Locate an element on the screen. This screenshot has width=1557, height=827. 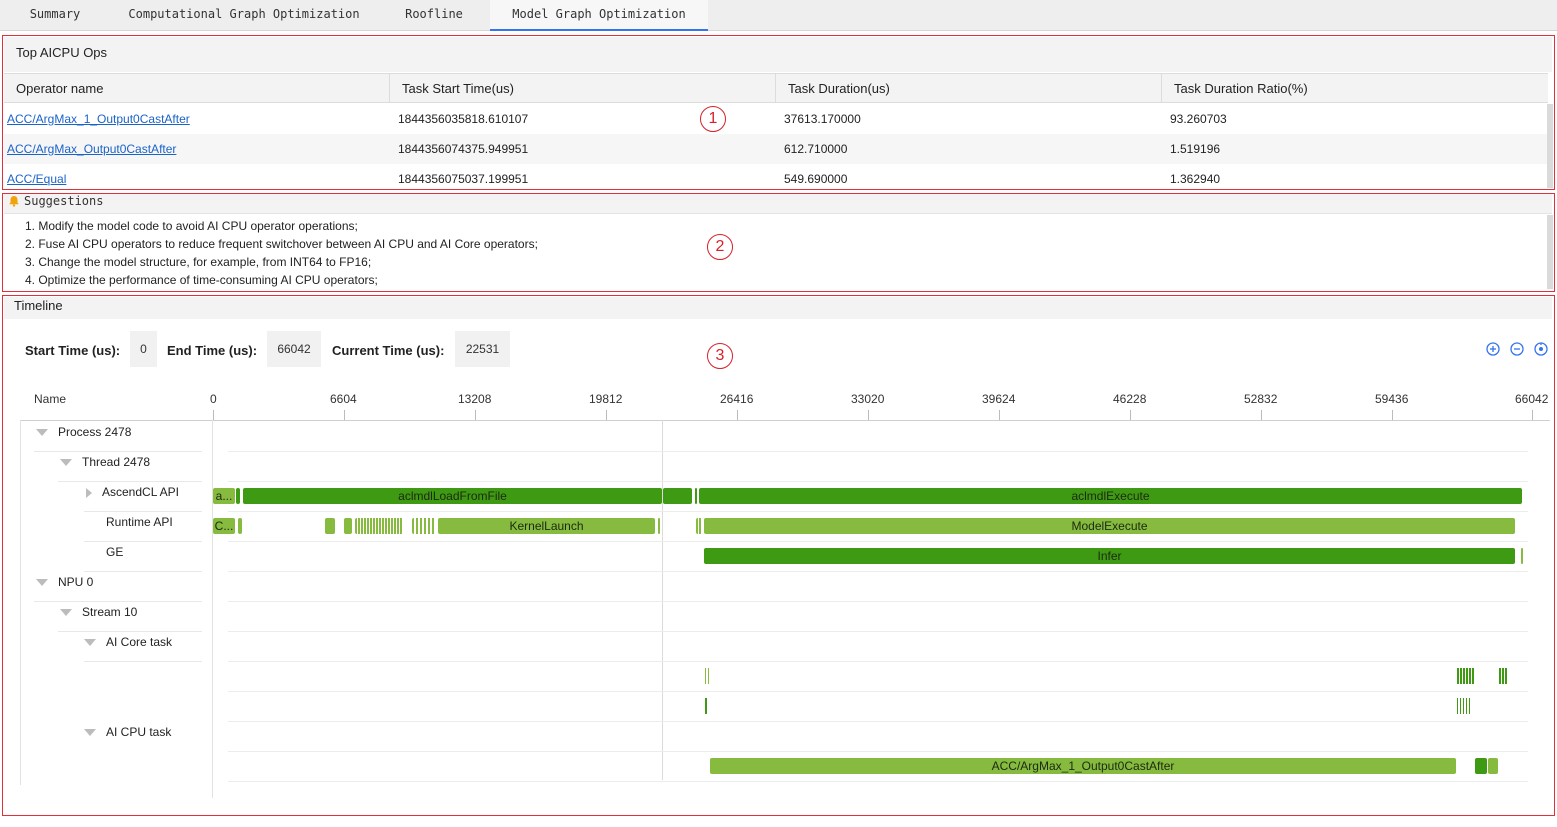
timeline-event-bar: ModelExecute is located at coordinates (1109, 526).